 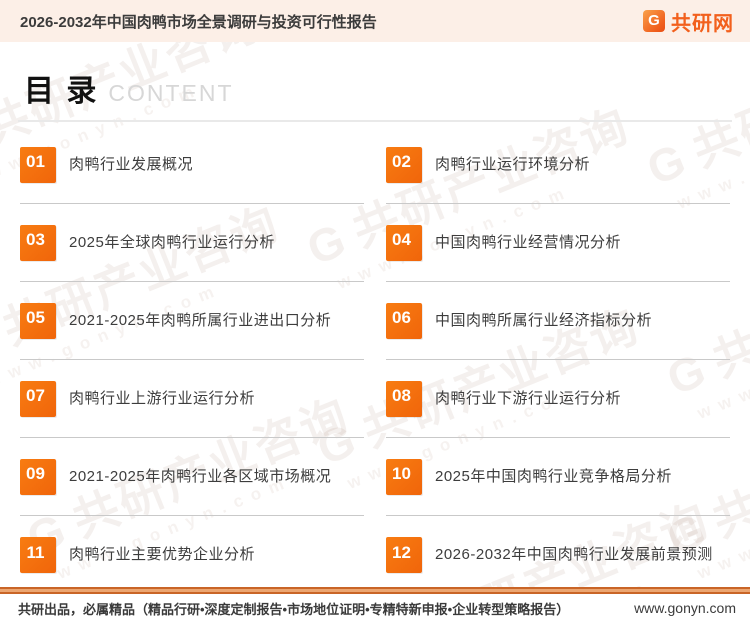 I want to click on toc-entry-07: 07 肉鸭行业上游行业运行分析, so click(x=192, y=399).